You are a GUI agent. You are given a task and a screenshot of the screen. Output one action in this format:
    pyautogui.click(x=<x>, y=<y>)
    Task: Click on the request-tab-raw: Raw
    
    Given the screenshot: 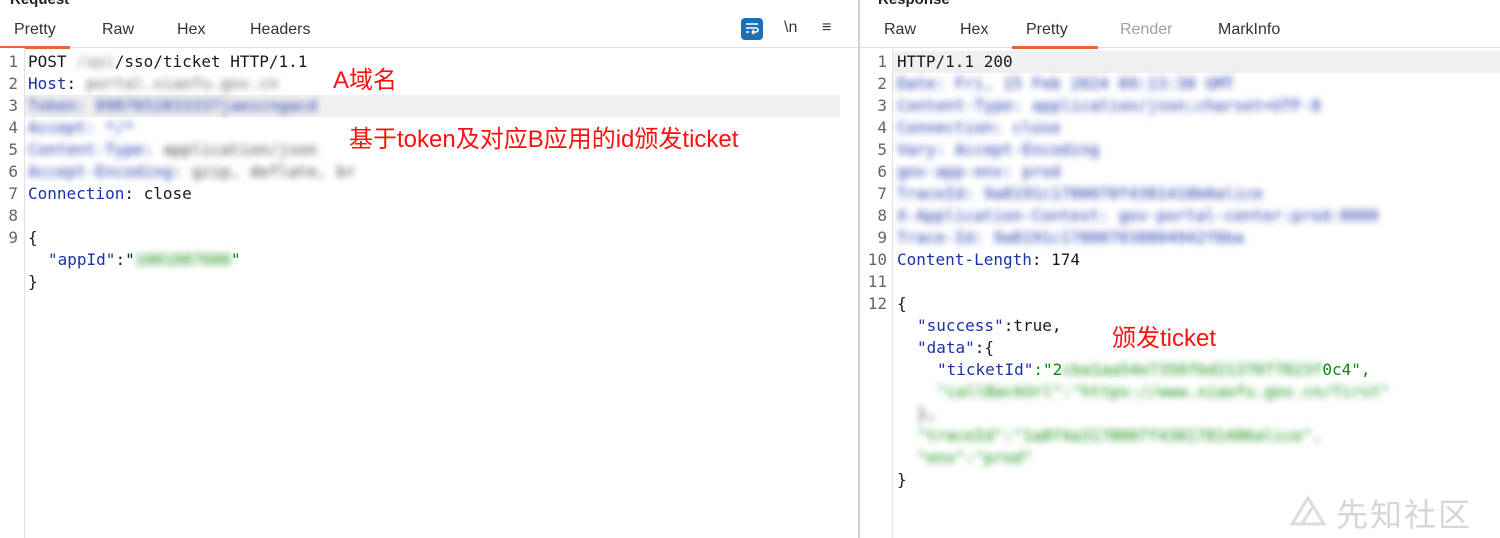 What is the action you would take?
    pyautogui.click(x=118, y=33)
    